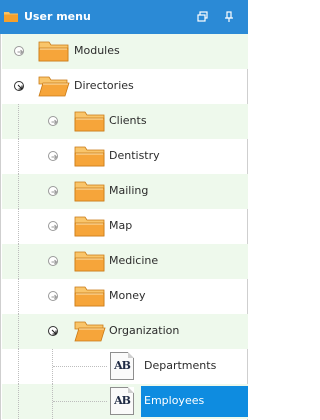 The width and height of the screenshot is (320, 420). What do you see at coordinates (129, 190) in the screenshot?
I see `tree-item-label: Mailing` at bounding box center [129, 190].